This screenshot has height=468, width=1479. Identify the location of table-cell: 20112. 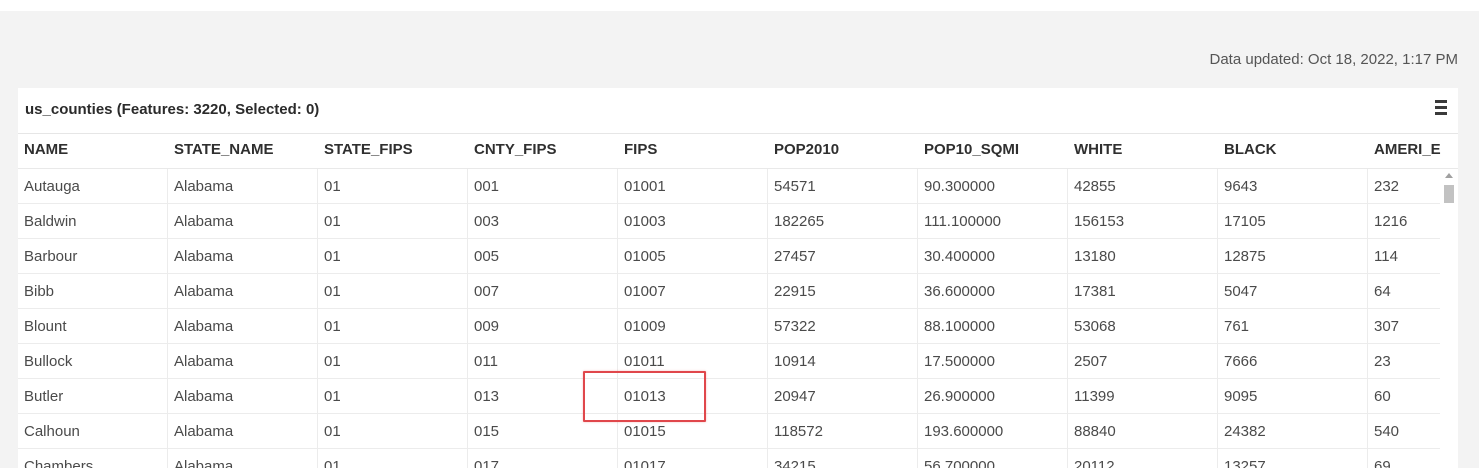
(1143, 458).